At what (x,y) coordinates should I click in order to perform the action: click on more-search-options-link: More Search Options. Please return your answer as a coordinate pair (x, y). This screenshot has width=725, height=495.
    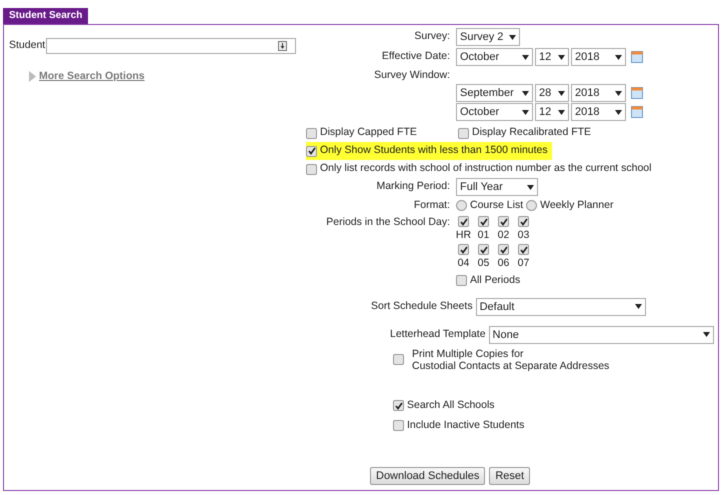
    Looking at the image, I should click on (92, 77).